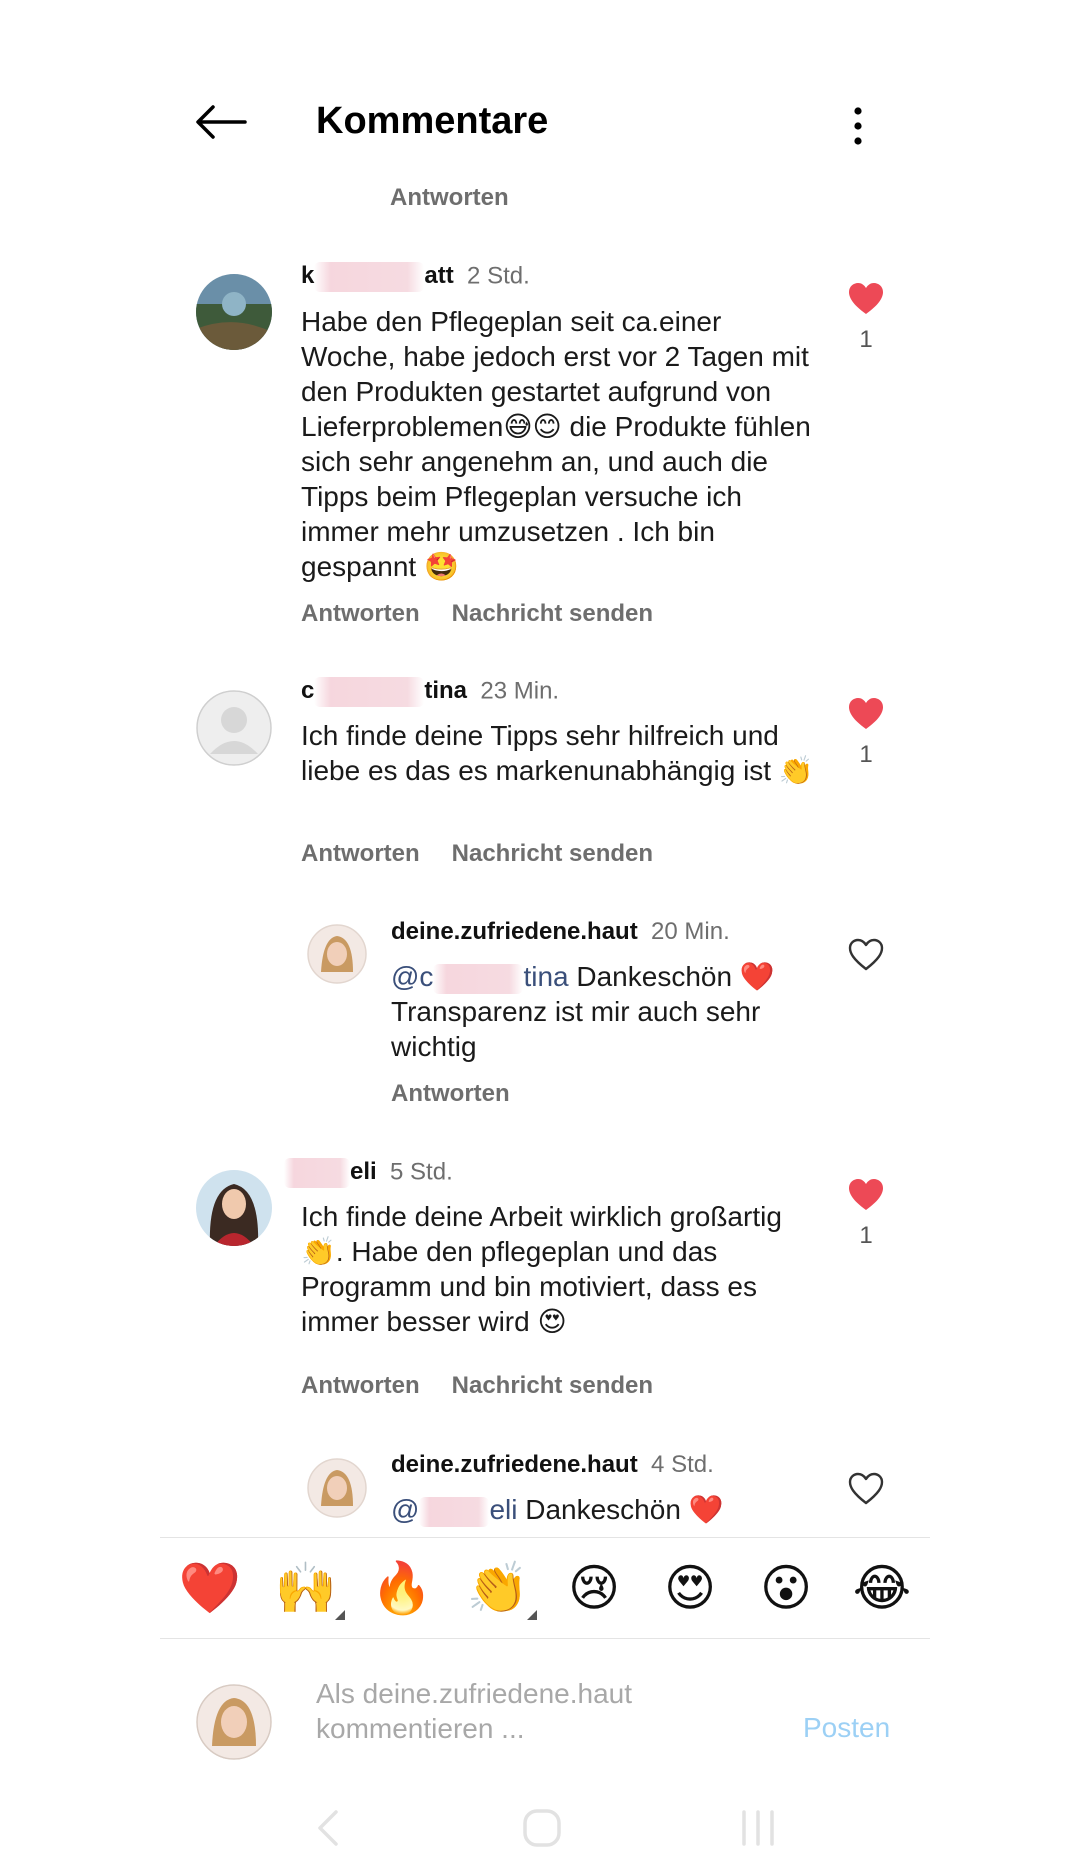 The width and height of the screenshot is (1080, 1858). I want to click on comment-meta: c tina 23 Min., so click(430, 692).